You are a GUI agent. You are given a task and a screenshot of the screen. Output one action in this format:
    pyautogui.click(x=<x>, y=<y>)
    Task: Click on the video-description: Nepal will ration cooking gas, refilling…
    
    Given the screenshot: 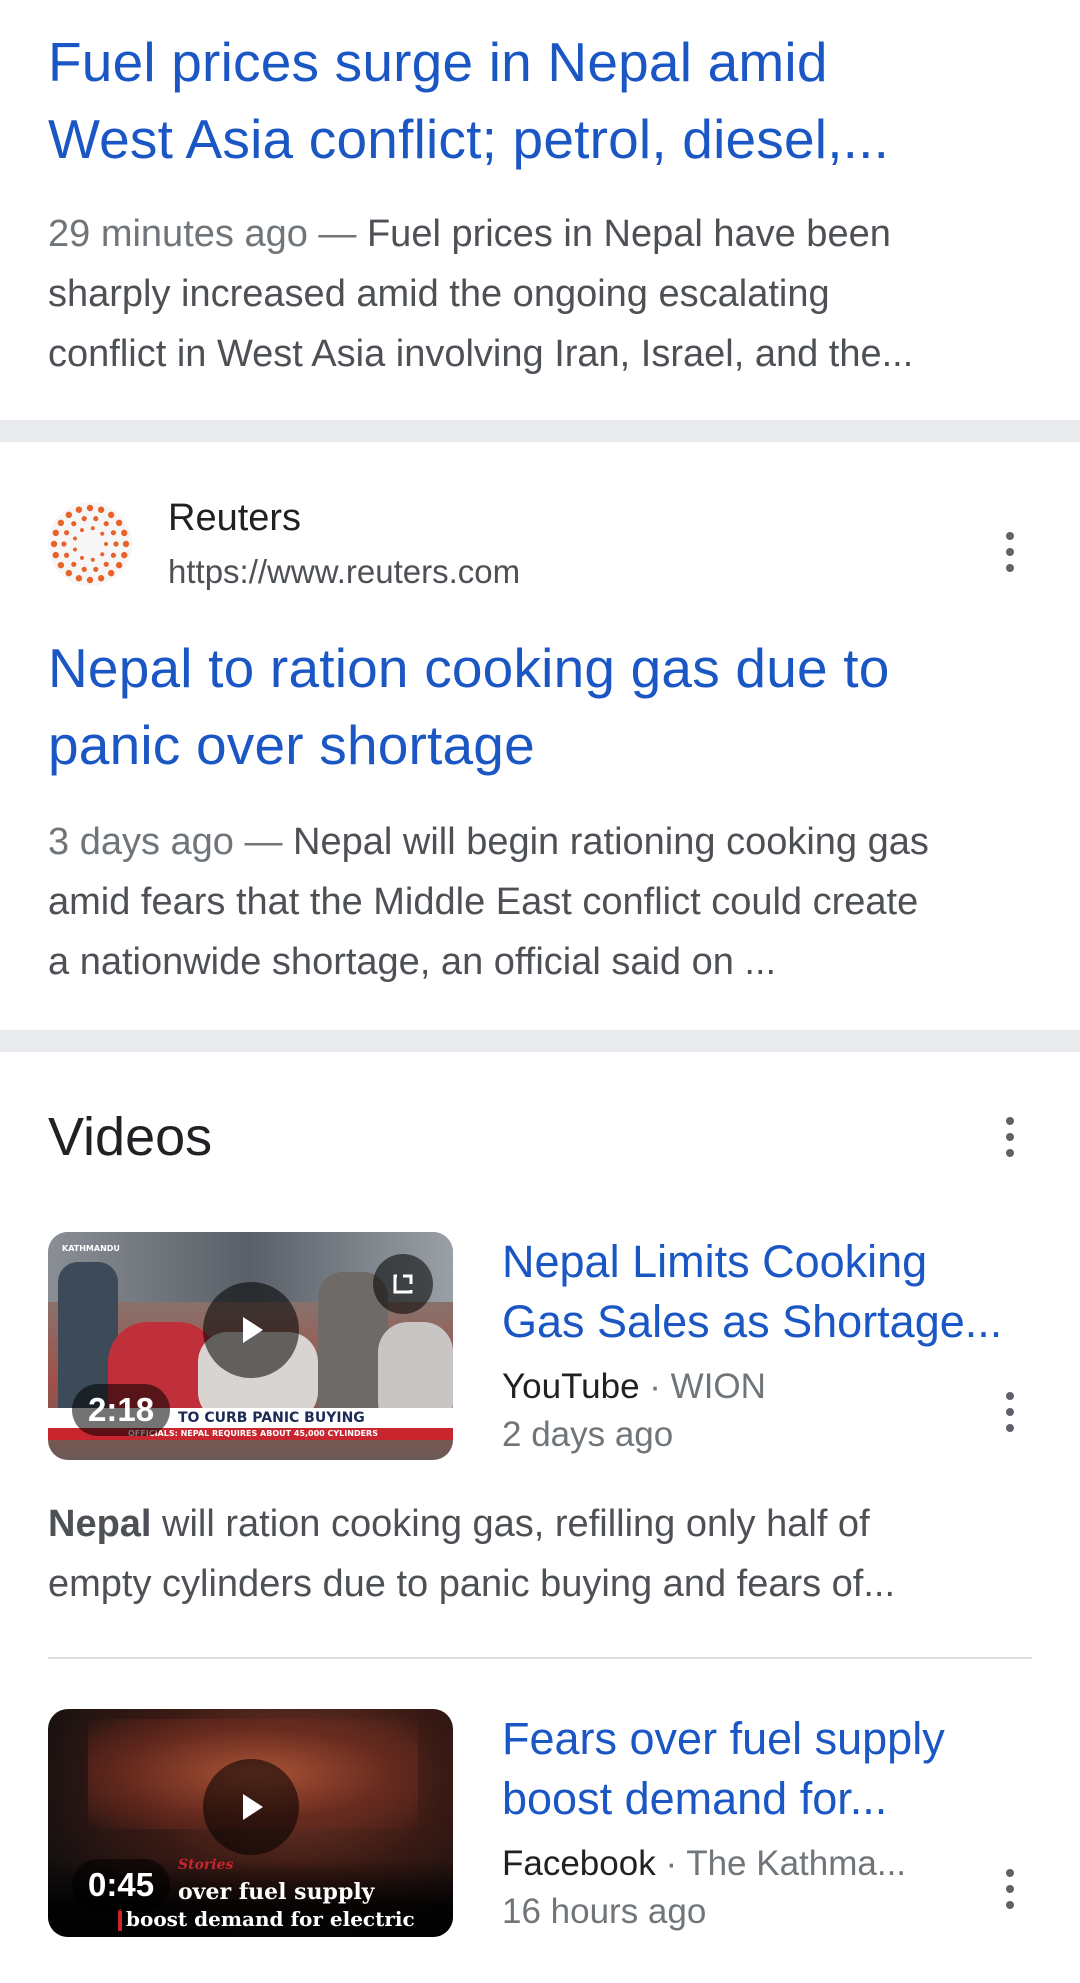 What is the action you would take?
    pyautogui.click(x=543, y=1554)
    